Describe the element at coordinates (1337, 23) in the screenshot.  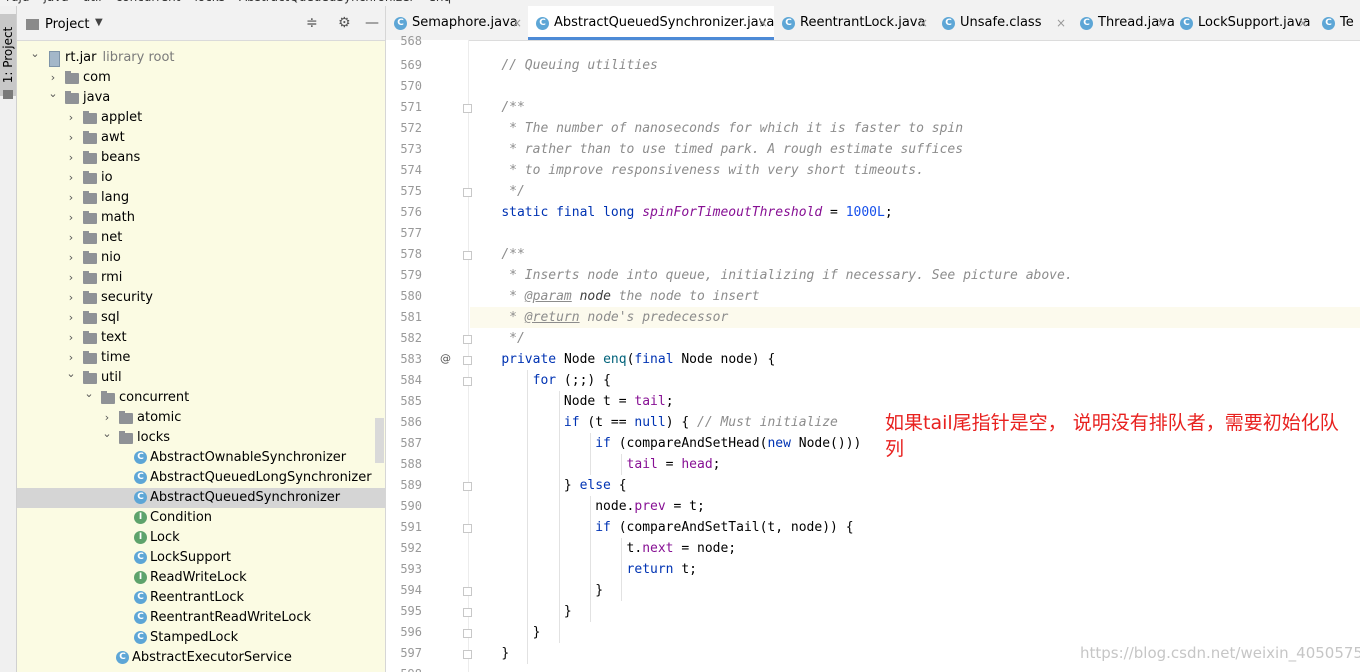
I see `editor-tab: C Te` at that location.